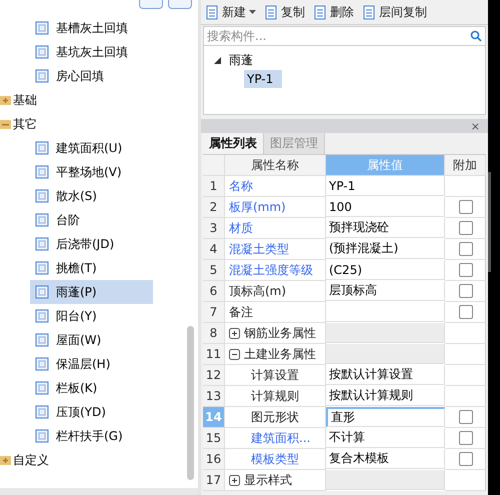 This screenshot has height=495, width=500. I want to click on row-number: 16, so click(214, 459).